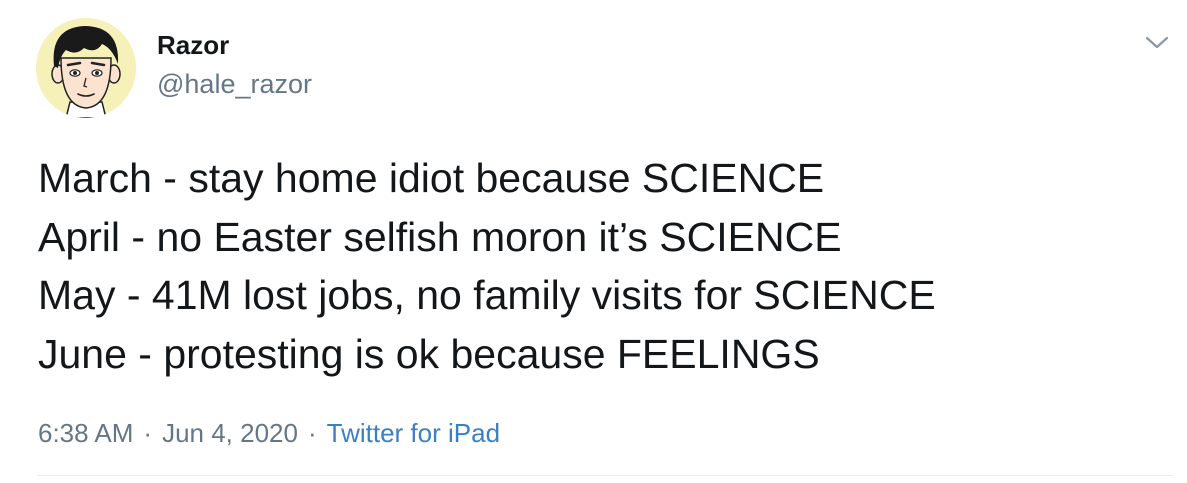 Image resolution: width=1187 pixels, height=483 pixels. I want to click on cartoon-face-avatar-icon, so click(86, 68).